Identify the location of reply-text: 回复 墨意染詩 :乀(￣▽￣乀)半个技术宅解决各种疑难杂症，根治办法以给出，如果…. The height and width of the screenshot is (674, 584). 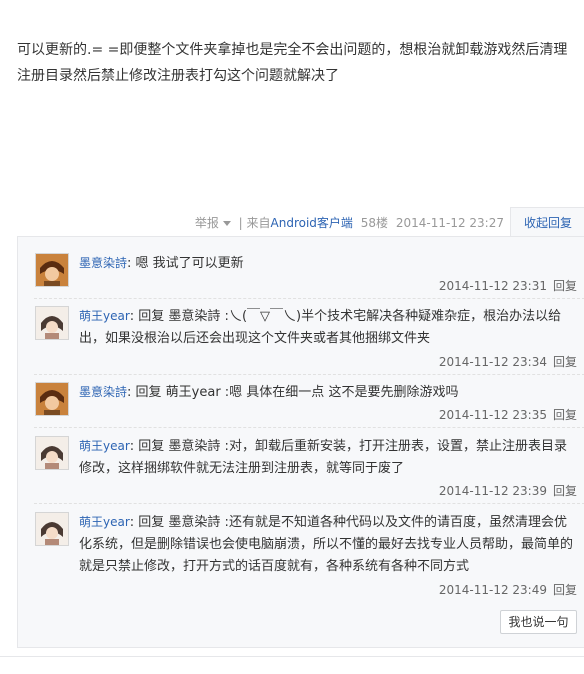
(320, 327).